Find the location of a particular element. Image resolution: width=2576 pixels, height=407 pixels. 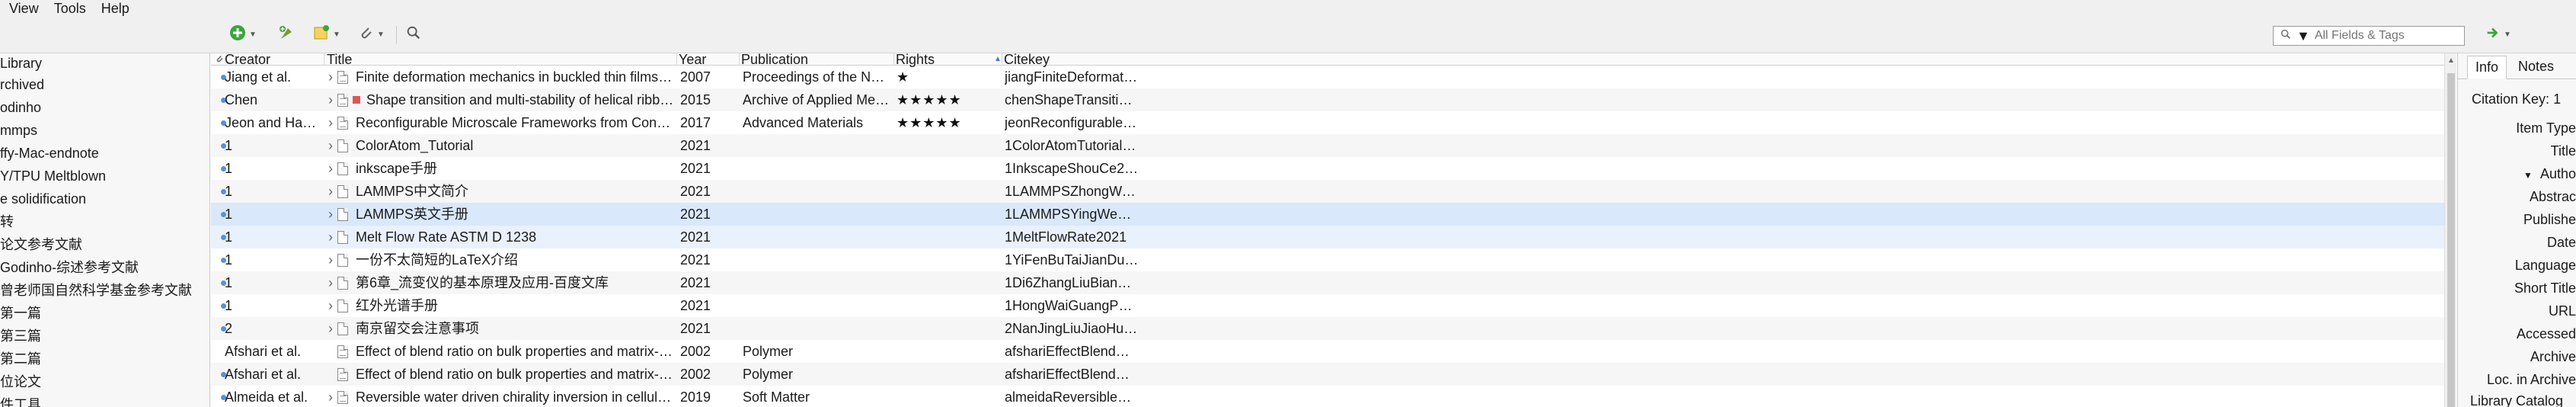

cell-rights: ★★★★★ is located at coordinates (929, 99).